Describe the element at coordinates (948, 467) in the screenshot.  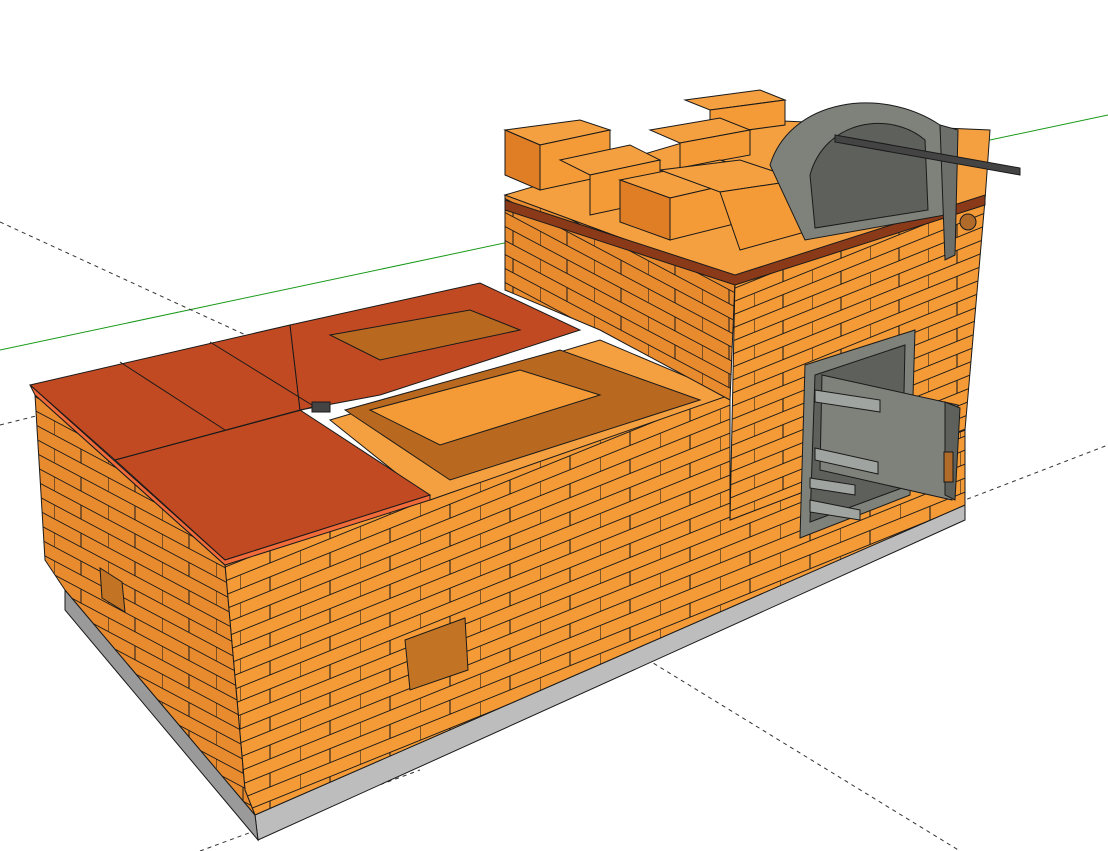
I see `furnace-door-handle-icon` at that location.